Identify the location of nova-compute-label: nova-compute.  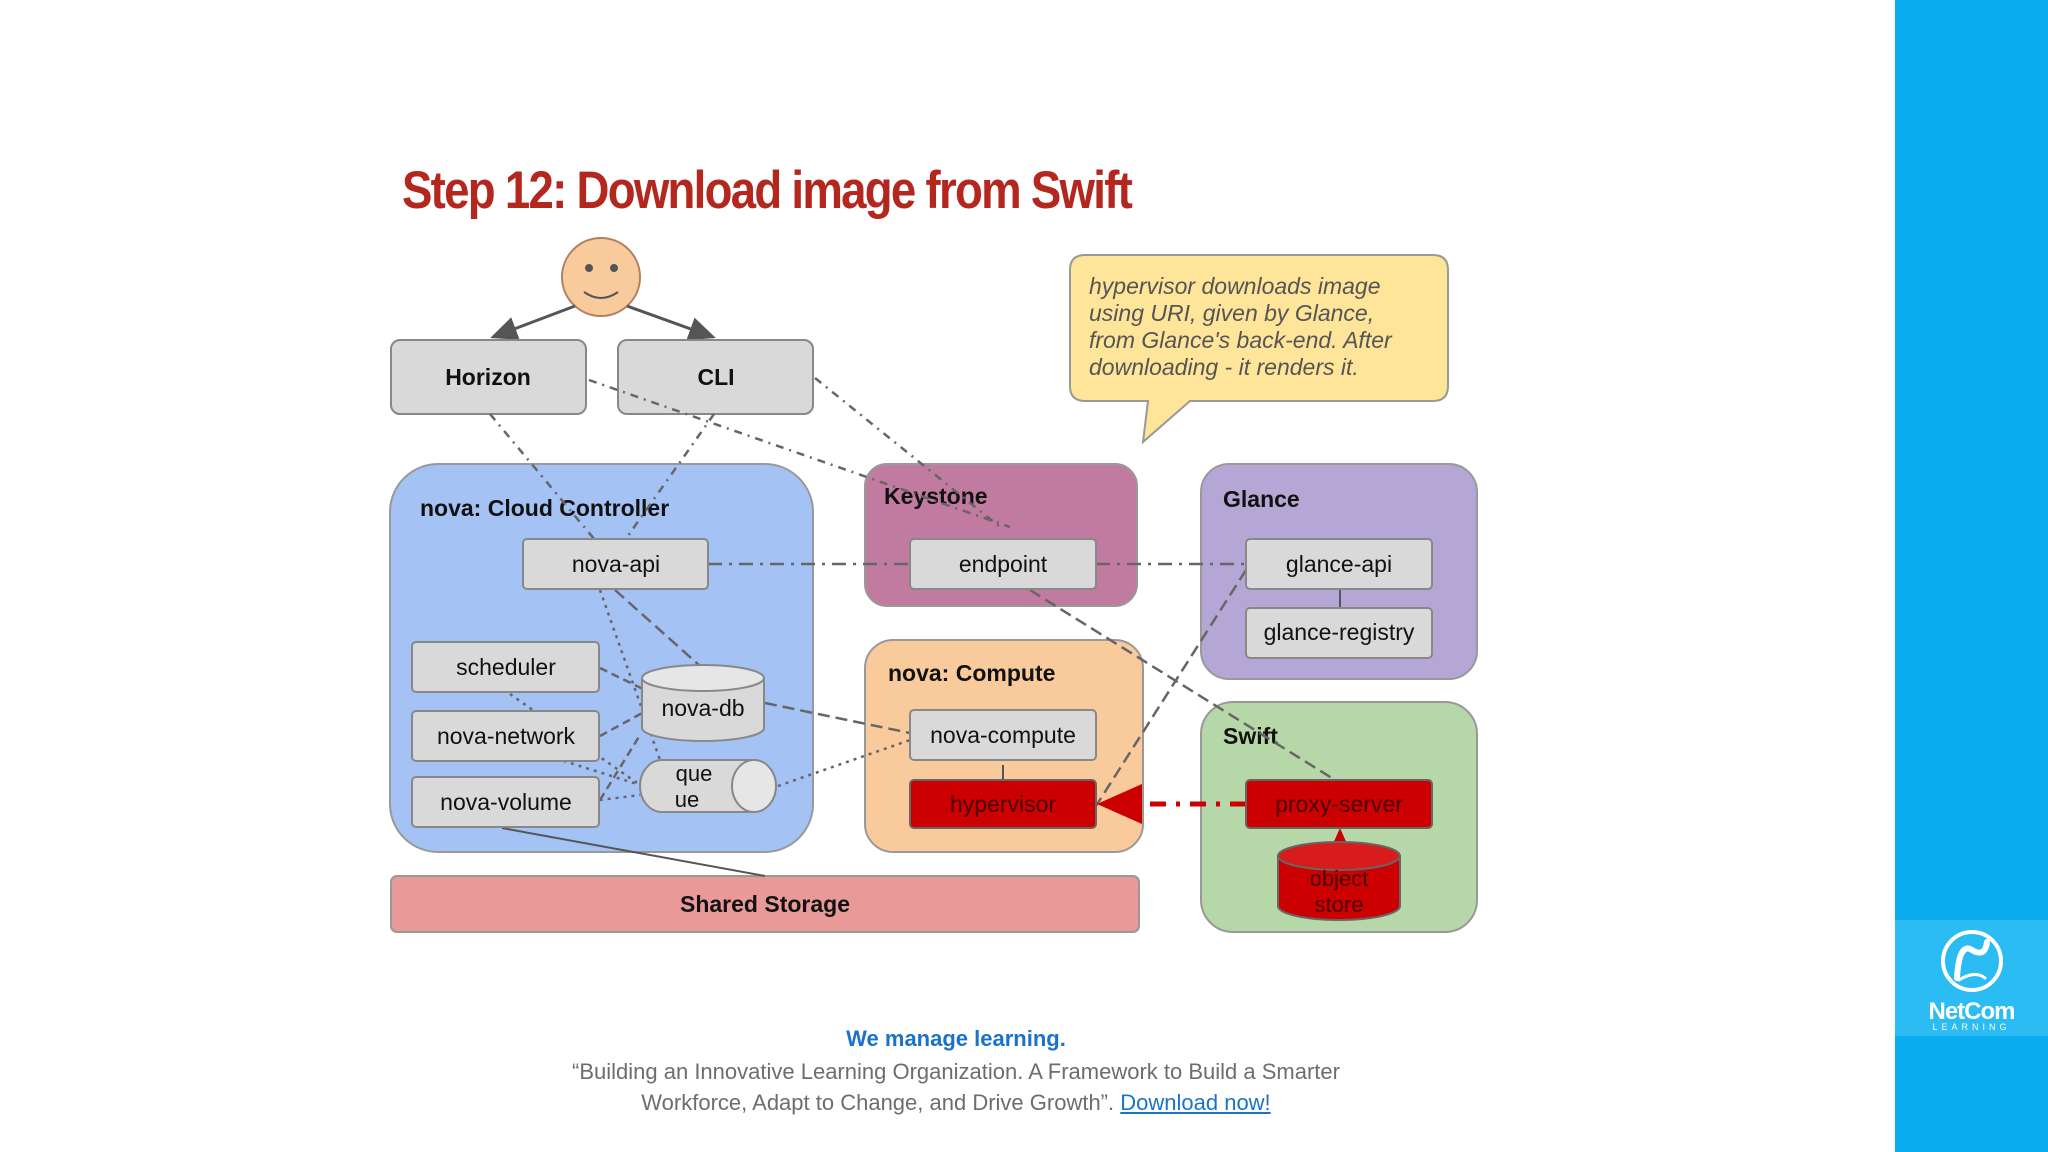
(1003, 735).